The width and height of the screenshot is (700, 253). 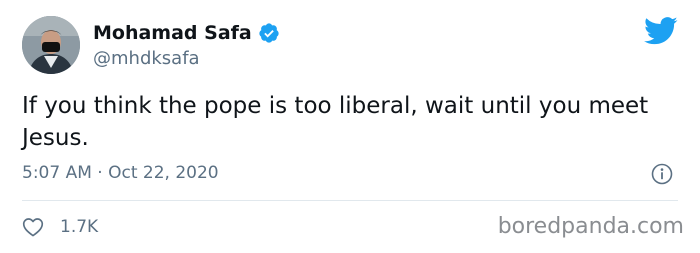 What do you see at coordinates (590, 226) in the screenshot?
I see `watermark: boredpanda.com` at bounding box center [590, 226].